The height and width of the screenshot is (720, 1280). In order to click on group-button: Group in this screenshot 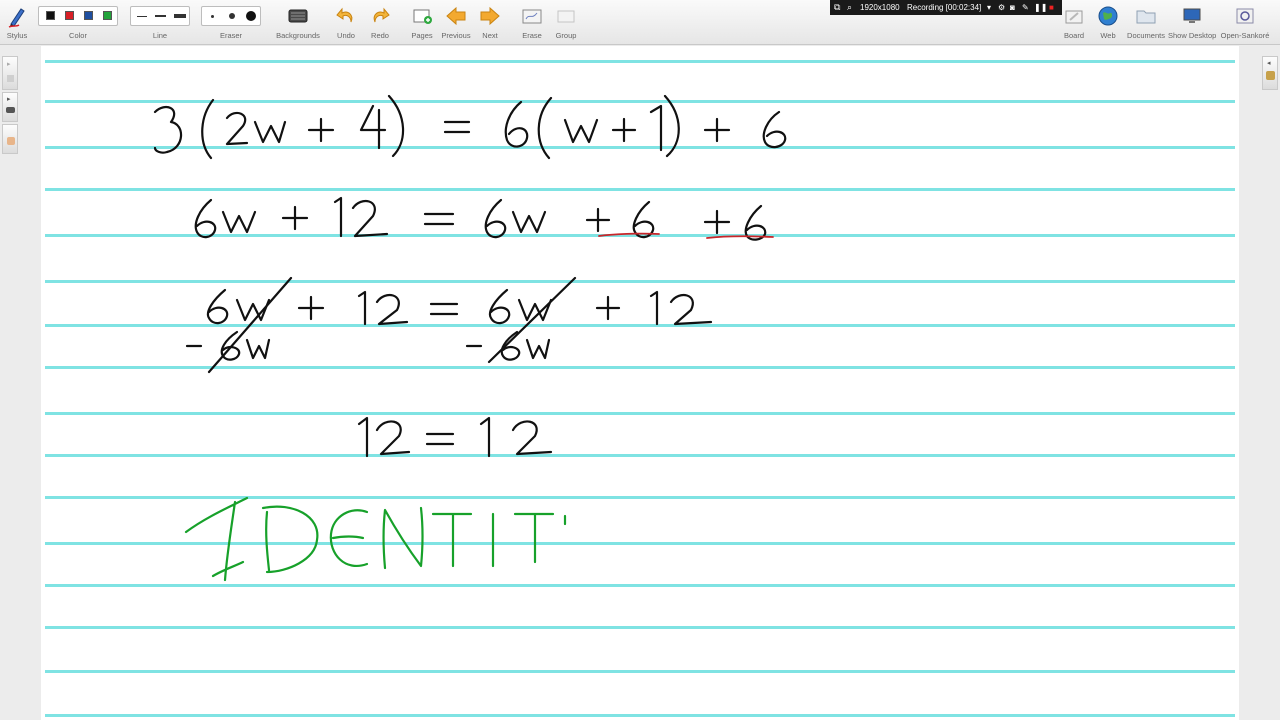, I will do `click(566, 23)`.